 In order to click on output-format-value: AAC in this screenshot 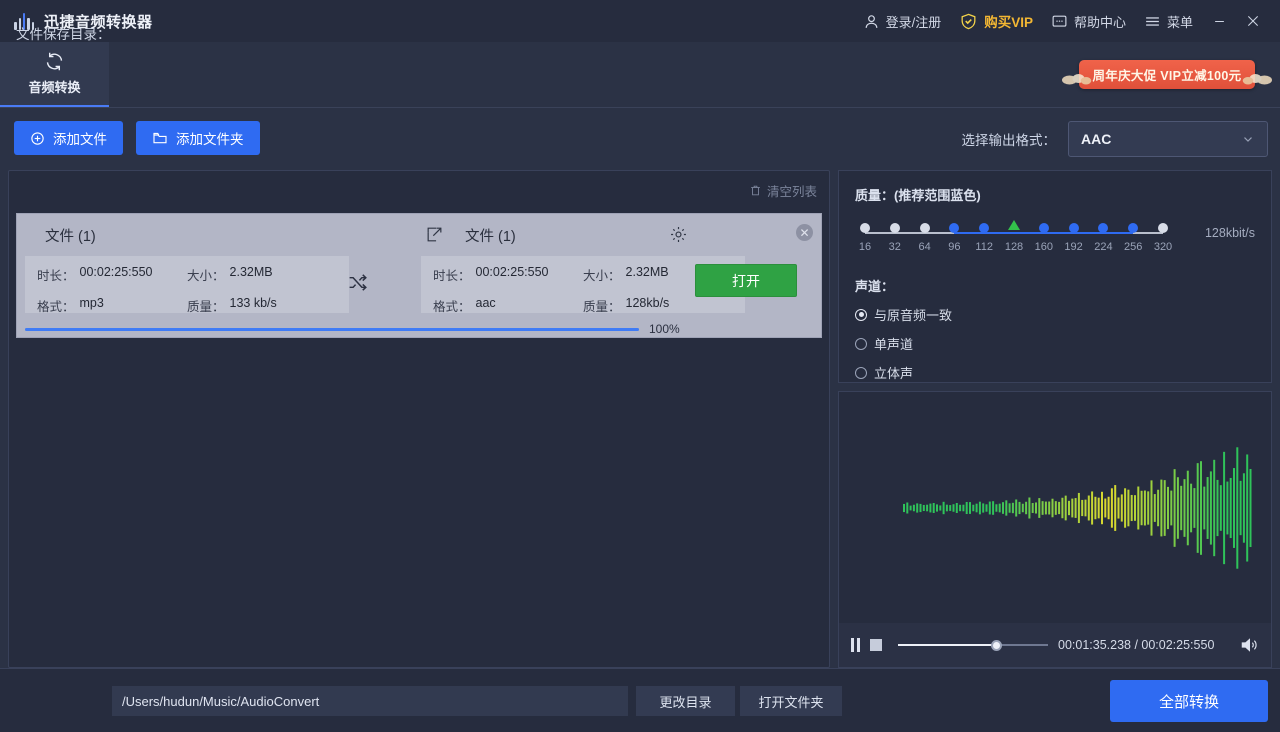, I will do `click(1096, 139)`.